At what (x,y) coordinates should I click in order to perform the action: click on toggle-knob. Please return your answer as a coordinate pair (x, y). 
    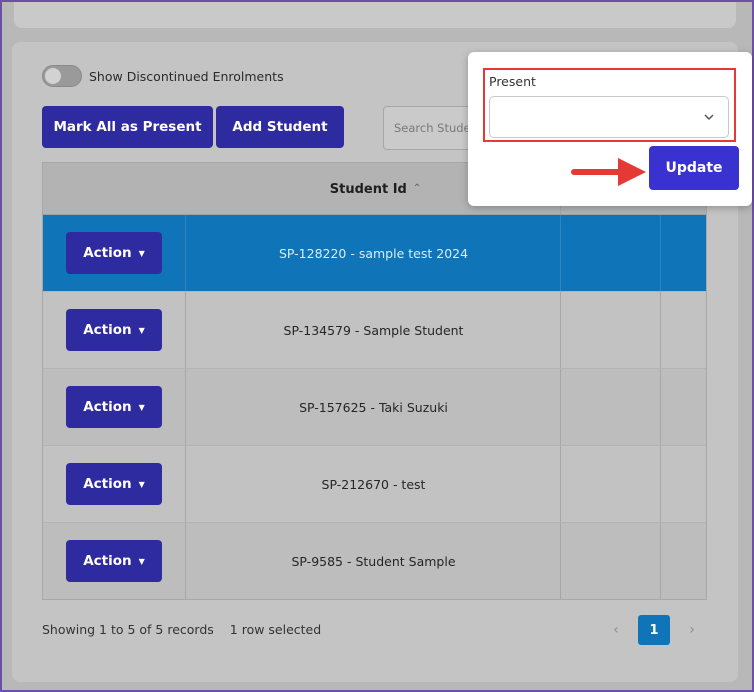
    Looking at the image, I should click on (53, 76).